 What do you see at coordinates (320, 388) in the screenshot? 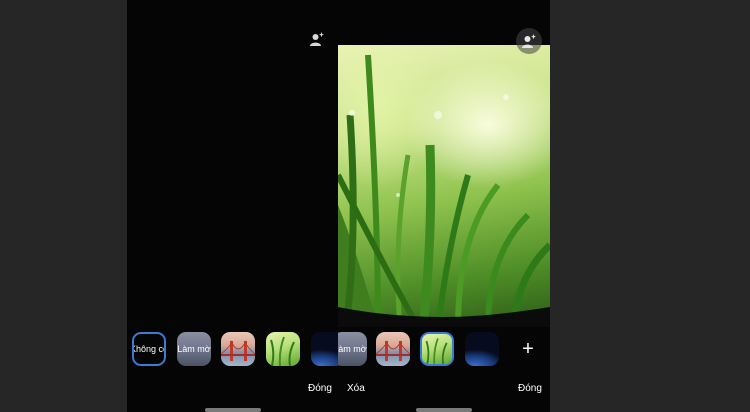
I see `close-label: Đóng` at bounding box center [320, 388].